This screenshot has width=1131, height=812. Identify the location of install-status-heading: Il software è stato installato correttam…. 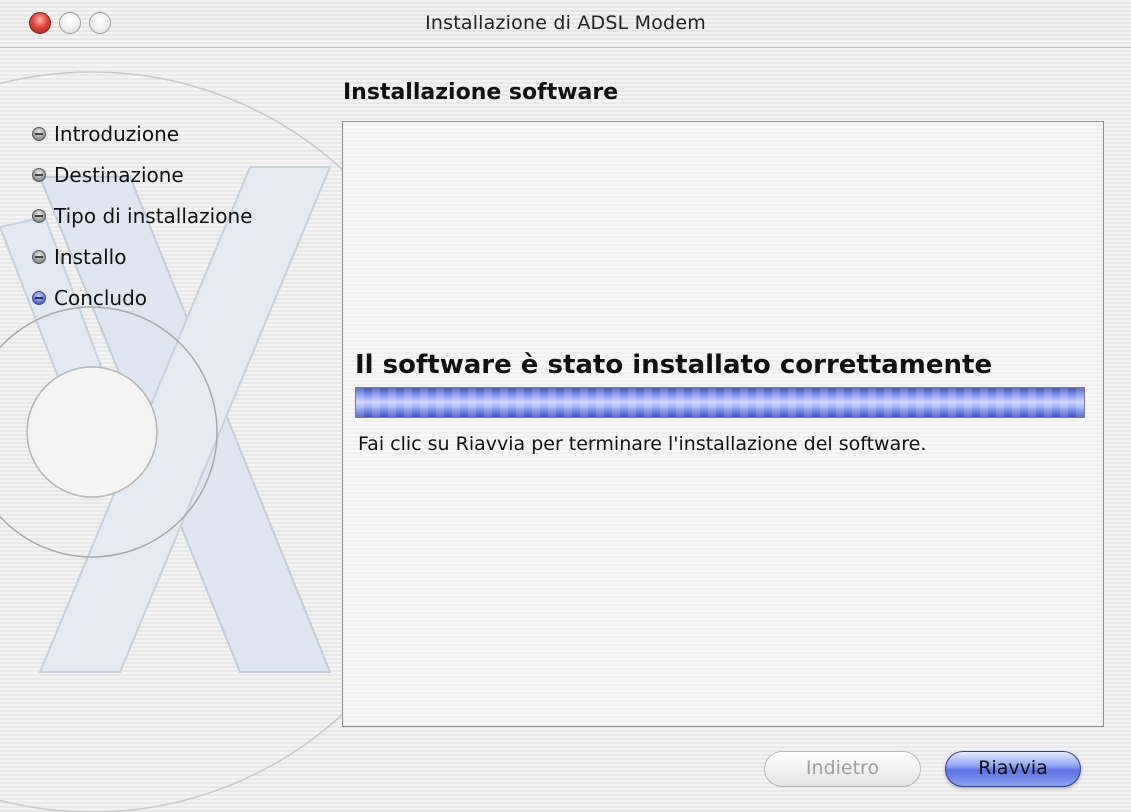
(674, 365).